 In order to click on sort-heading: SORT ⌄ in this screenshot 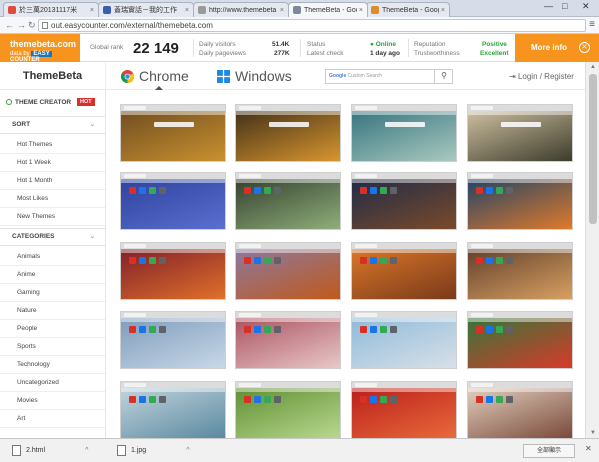, I will do `click(52, 125)`.